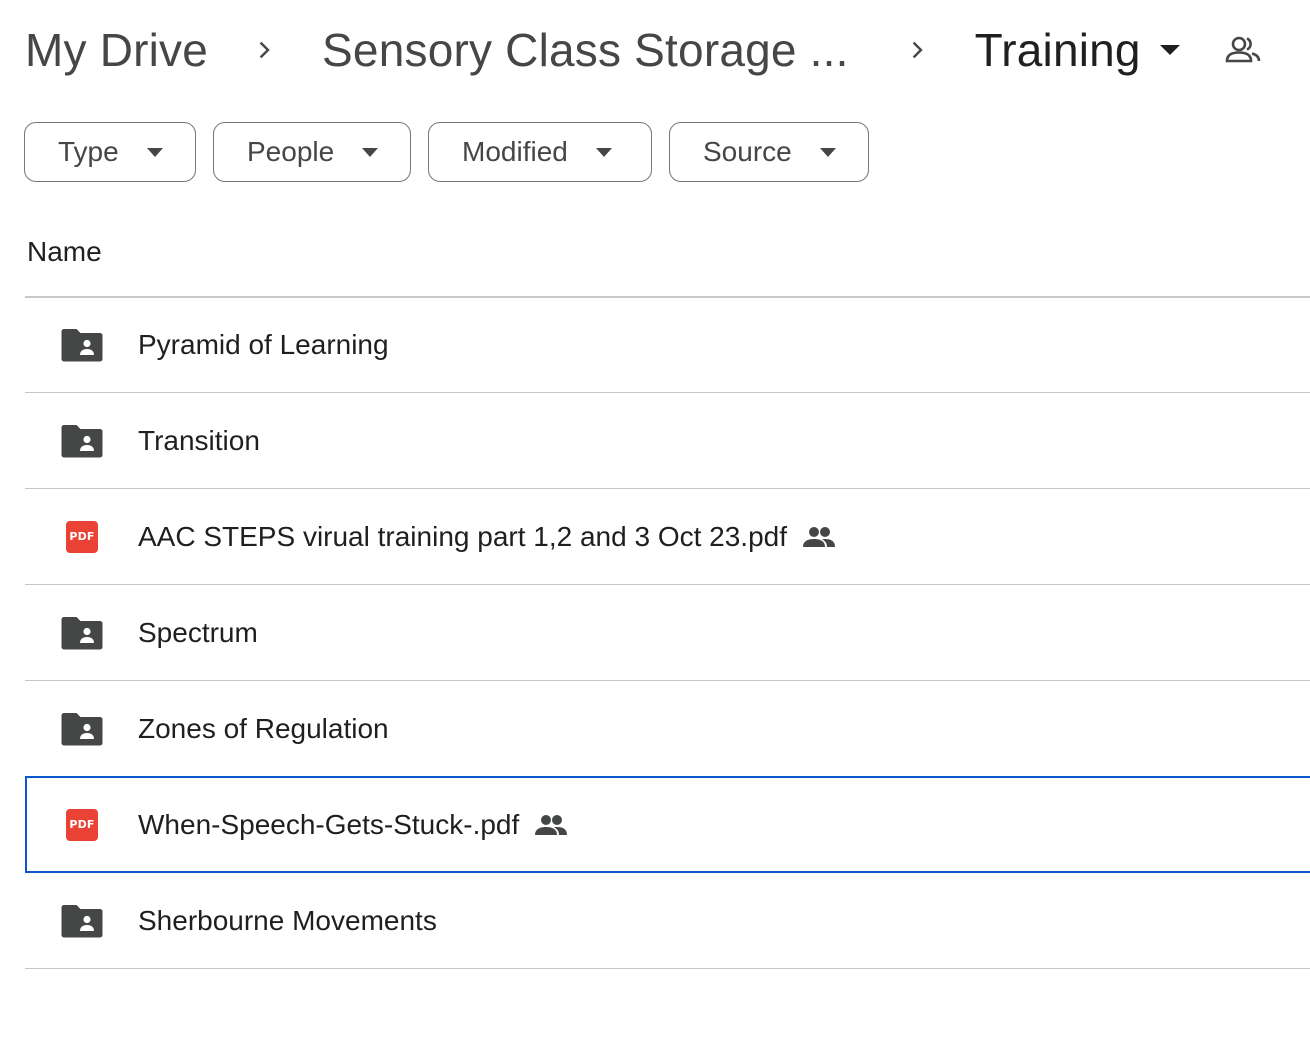 This screenshot has width=1310, height=1046. I want to click on file-name: Zones of Regulation, so click(263, 728).